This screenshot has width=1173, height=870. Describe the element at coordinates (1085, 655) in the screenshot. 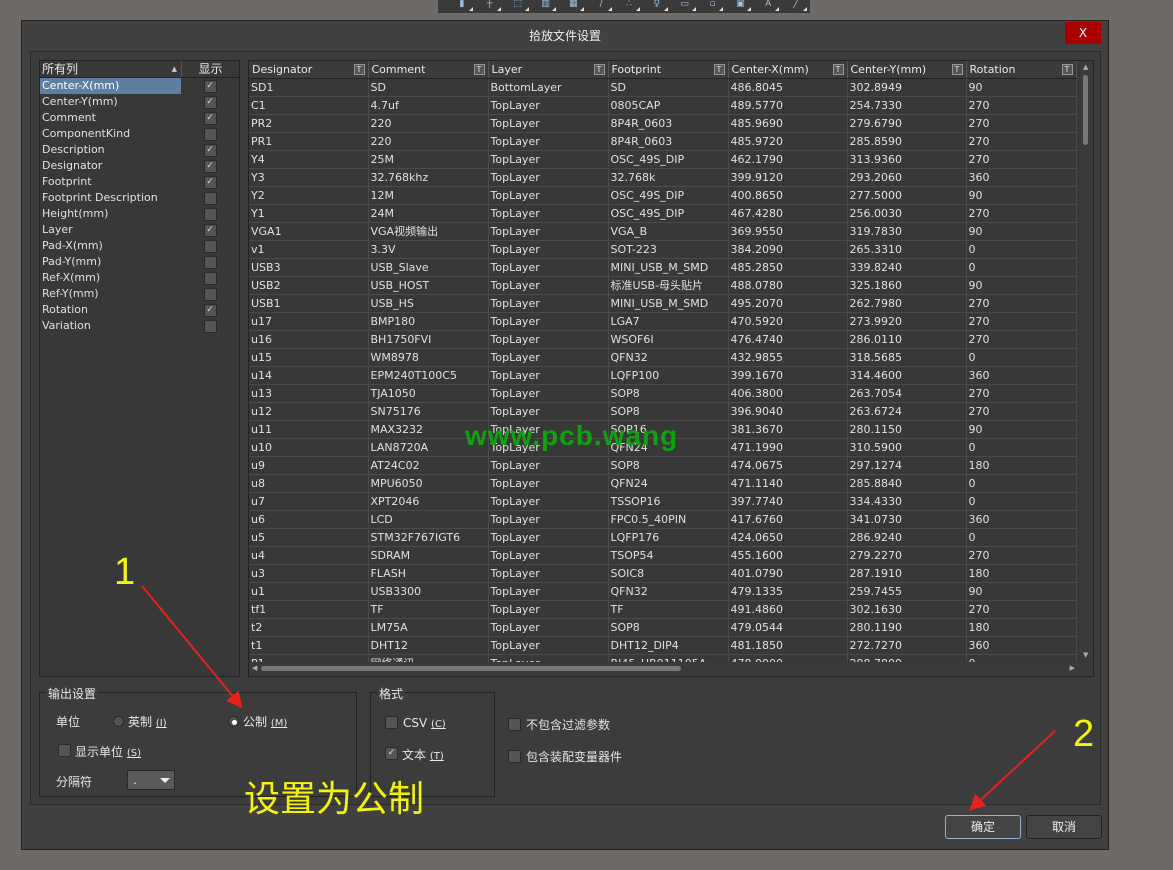

I see `scroll-down-icon: ▼` at that location.